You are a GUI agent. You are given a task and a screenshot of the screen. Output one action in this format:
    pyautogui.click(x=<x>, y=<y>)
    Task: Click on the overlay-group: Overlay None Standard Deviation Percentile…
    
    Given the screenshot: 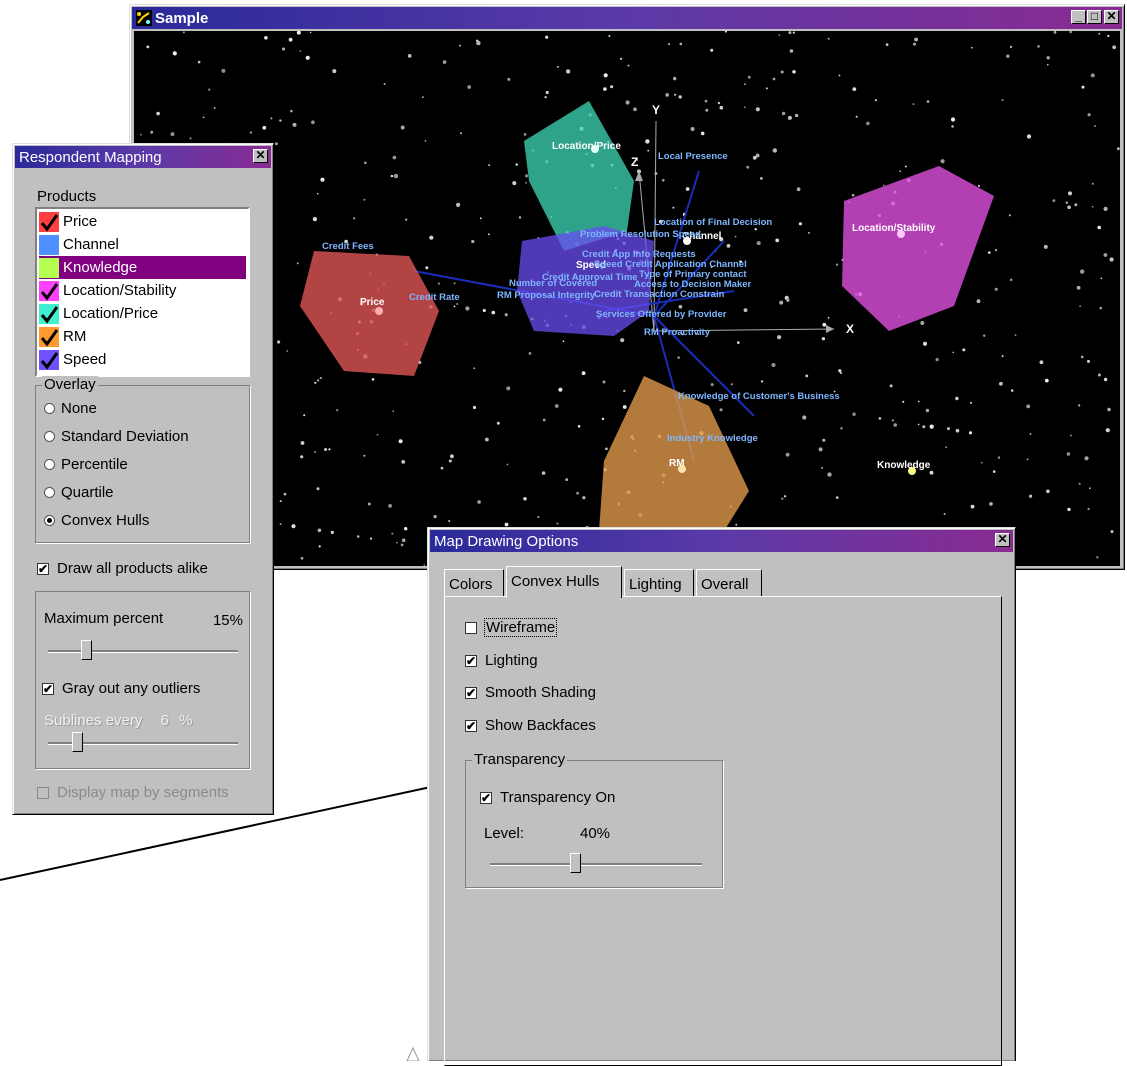 What is the action you would take?
    pyautogui.click(x=142, y=459)
    